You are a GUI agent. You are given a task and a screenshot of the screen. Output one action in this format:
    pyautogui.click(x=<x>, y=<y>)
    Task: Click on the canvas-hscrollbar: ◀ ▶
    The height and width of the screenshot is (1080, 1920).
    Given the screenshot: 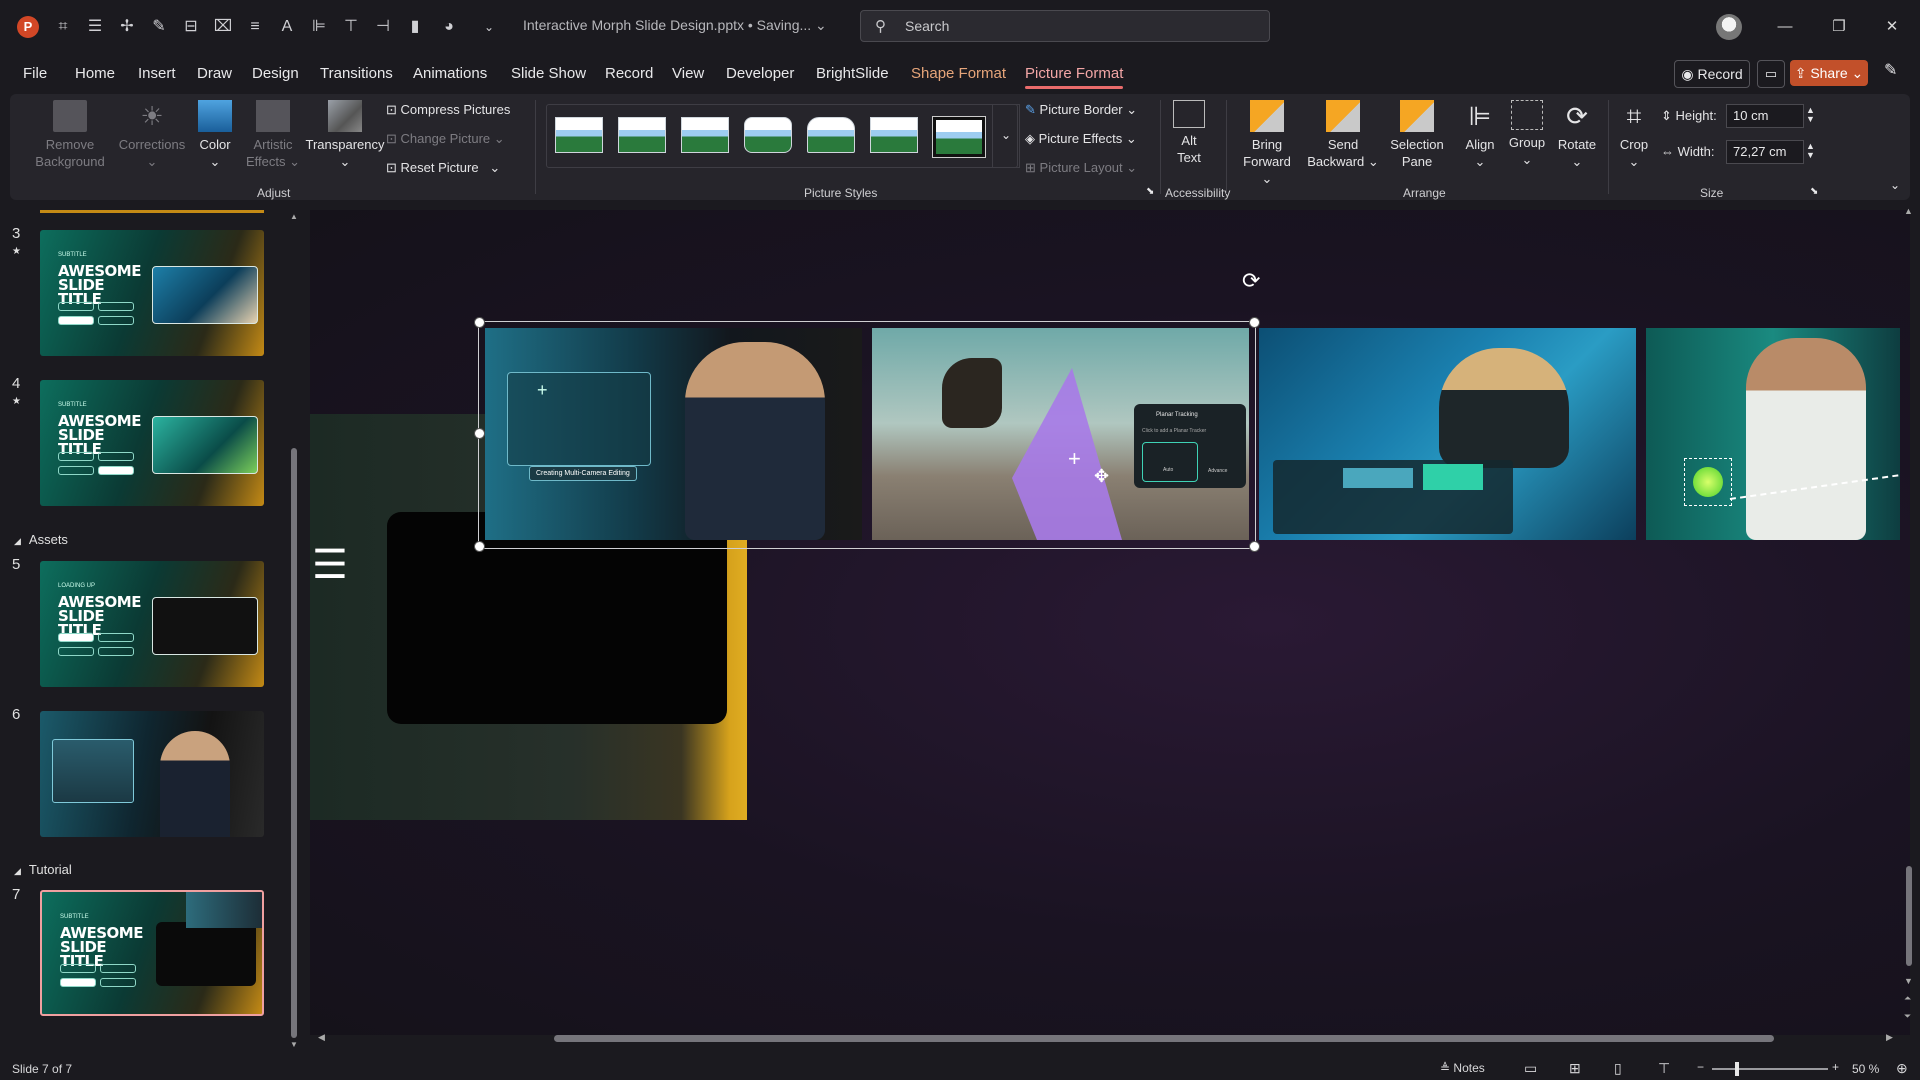 What is the action you would take?
    pyautogui.click(x=1108, y=1039)
    